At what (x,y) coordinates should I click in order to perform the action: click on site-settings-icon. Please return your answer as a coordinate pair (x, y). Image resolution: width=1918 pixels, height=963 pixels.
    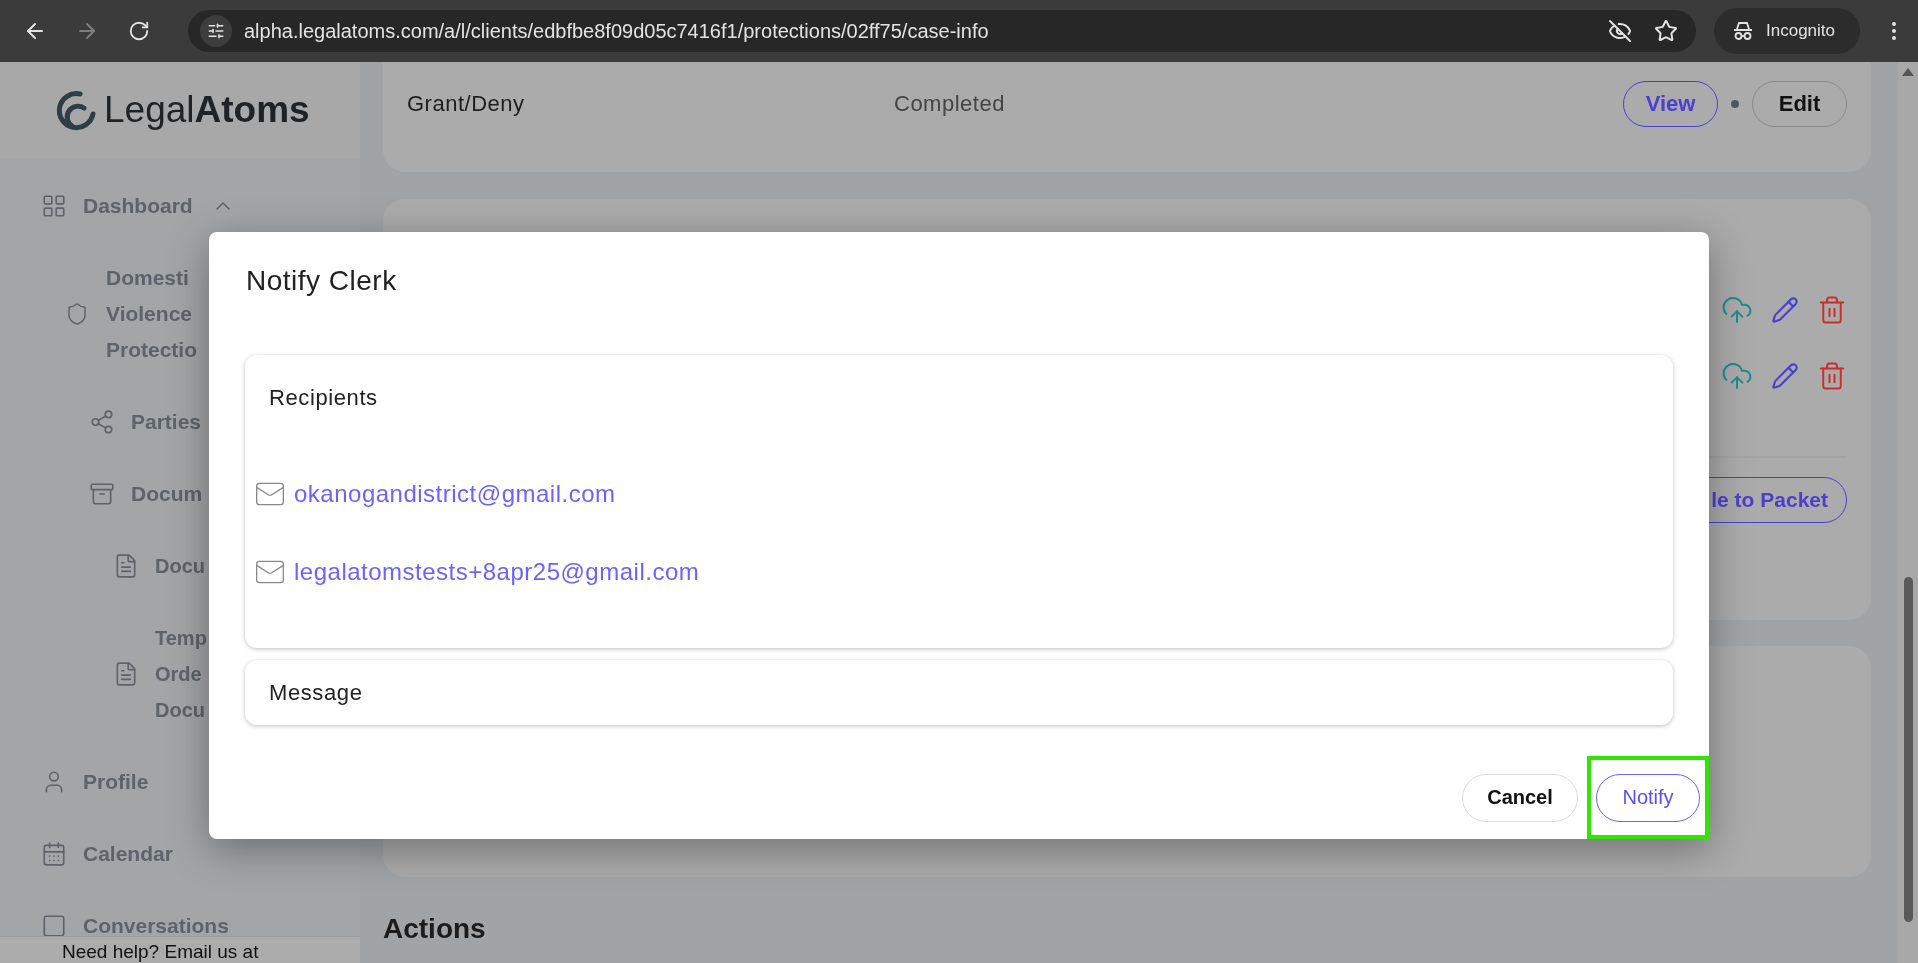
    Looking at the image, I should click on (216, 31).